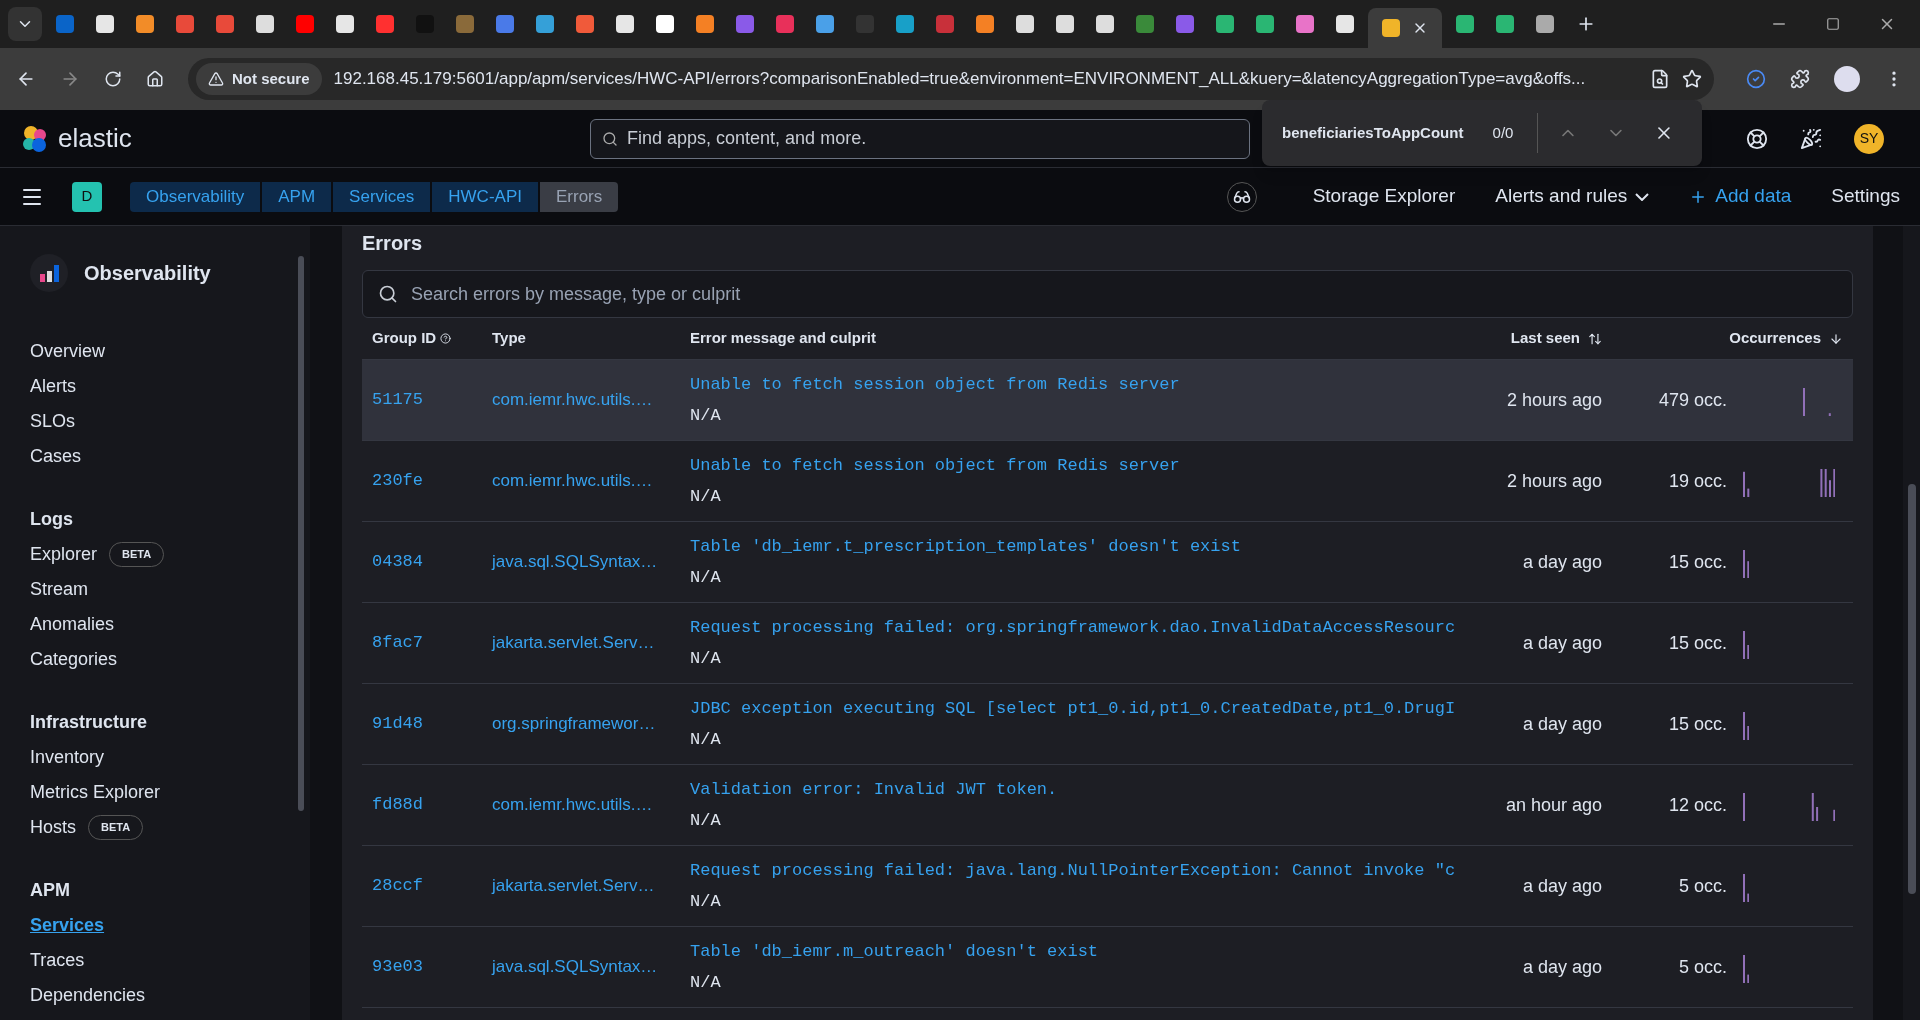 The height and width of the screenshot is (1020, 1920). I want to click on page-search-icon, so click(1660, 79).